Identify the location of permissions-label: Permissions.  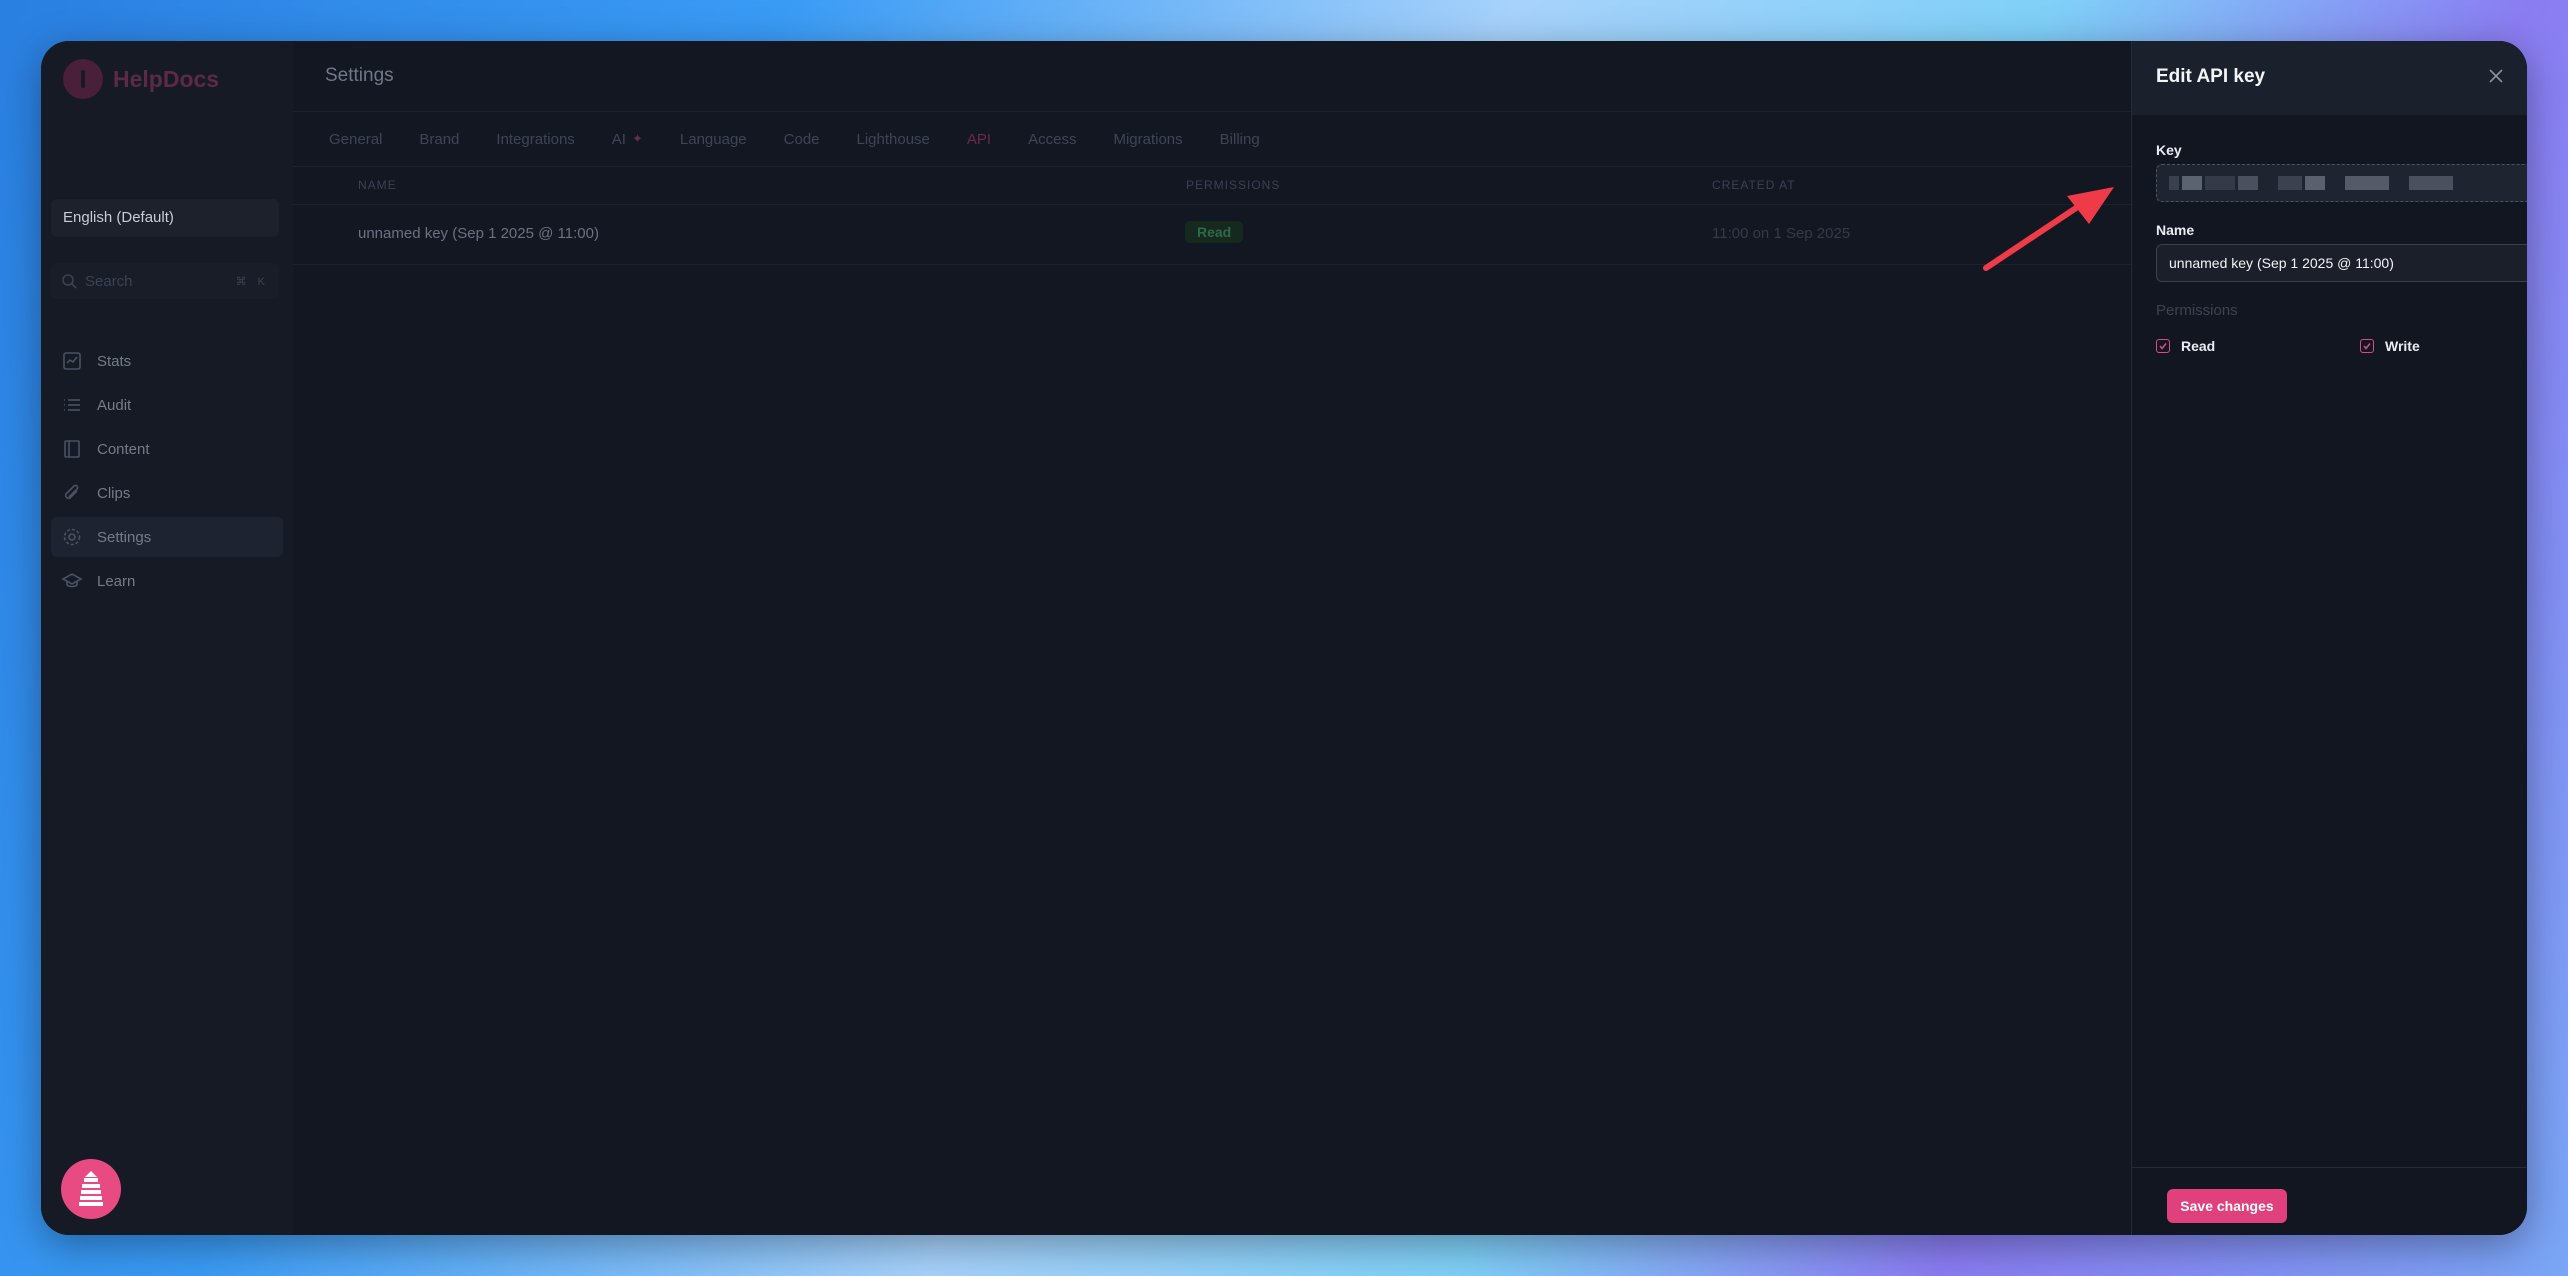
(2197, 310).